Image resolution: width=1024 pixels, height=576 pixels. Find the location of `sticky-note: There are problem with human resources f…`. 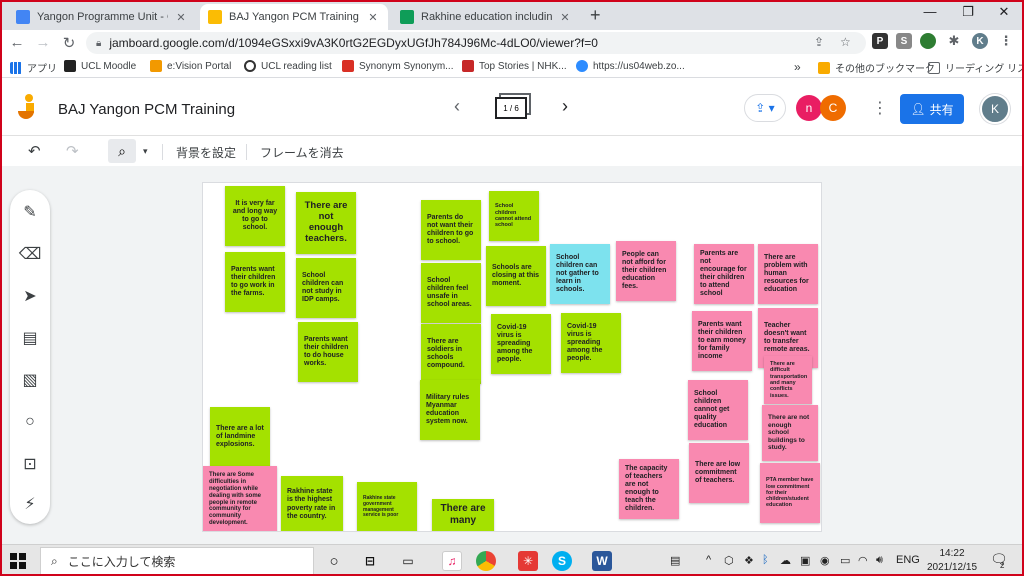

sticky-note: There are problem with human resources f… is located at coordinates (788, 274).